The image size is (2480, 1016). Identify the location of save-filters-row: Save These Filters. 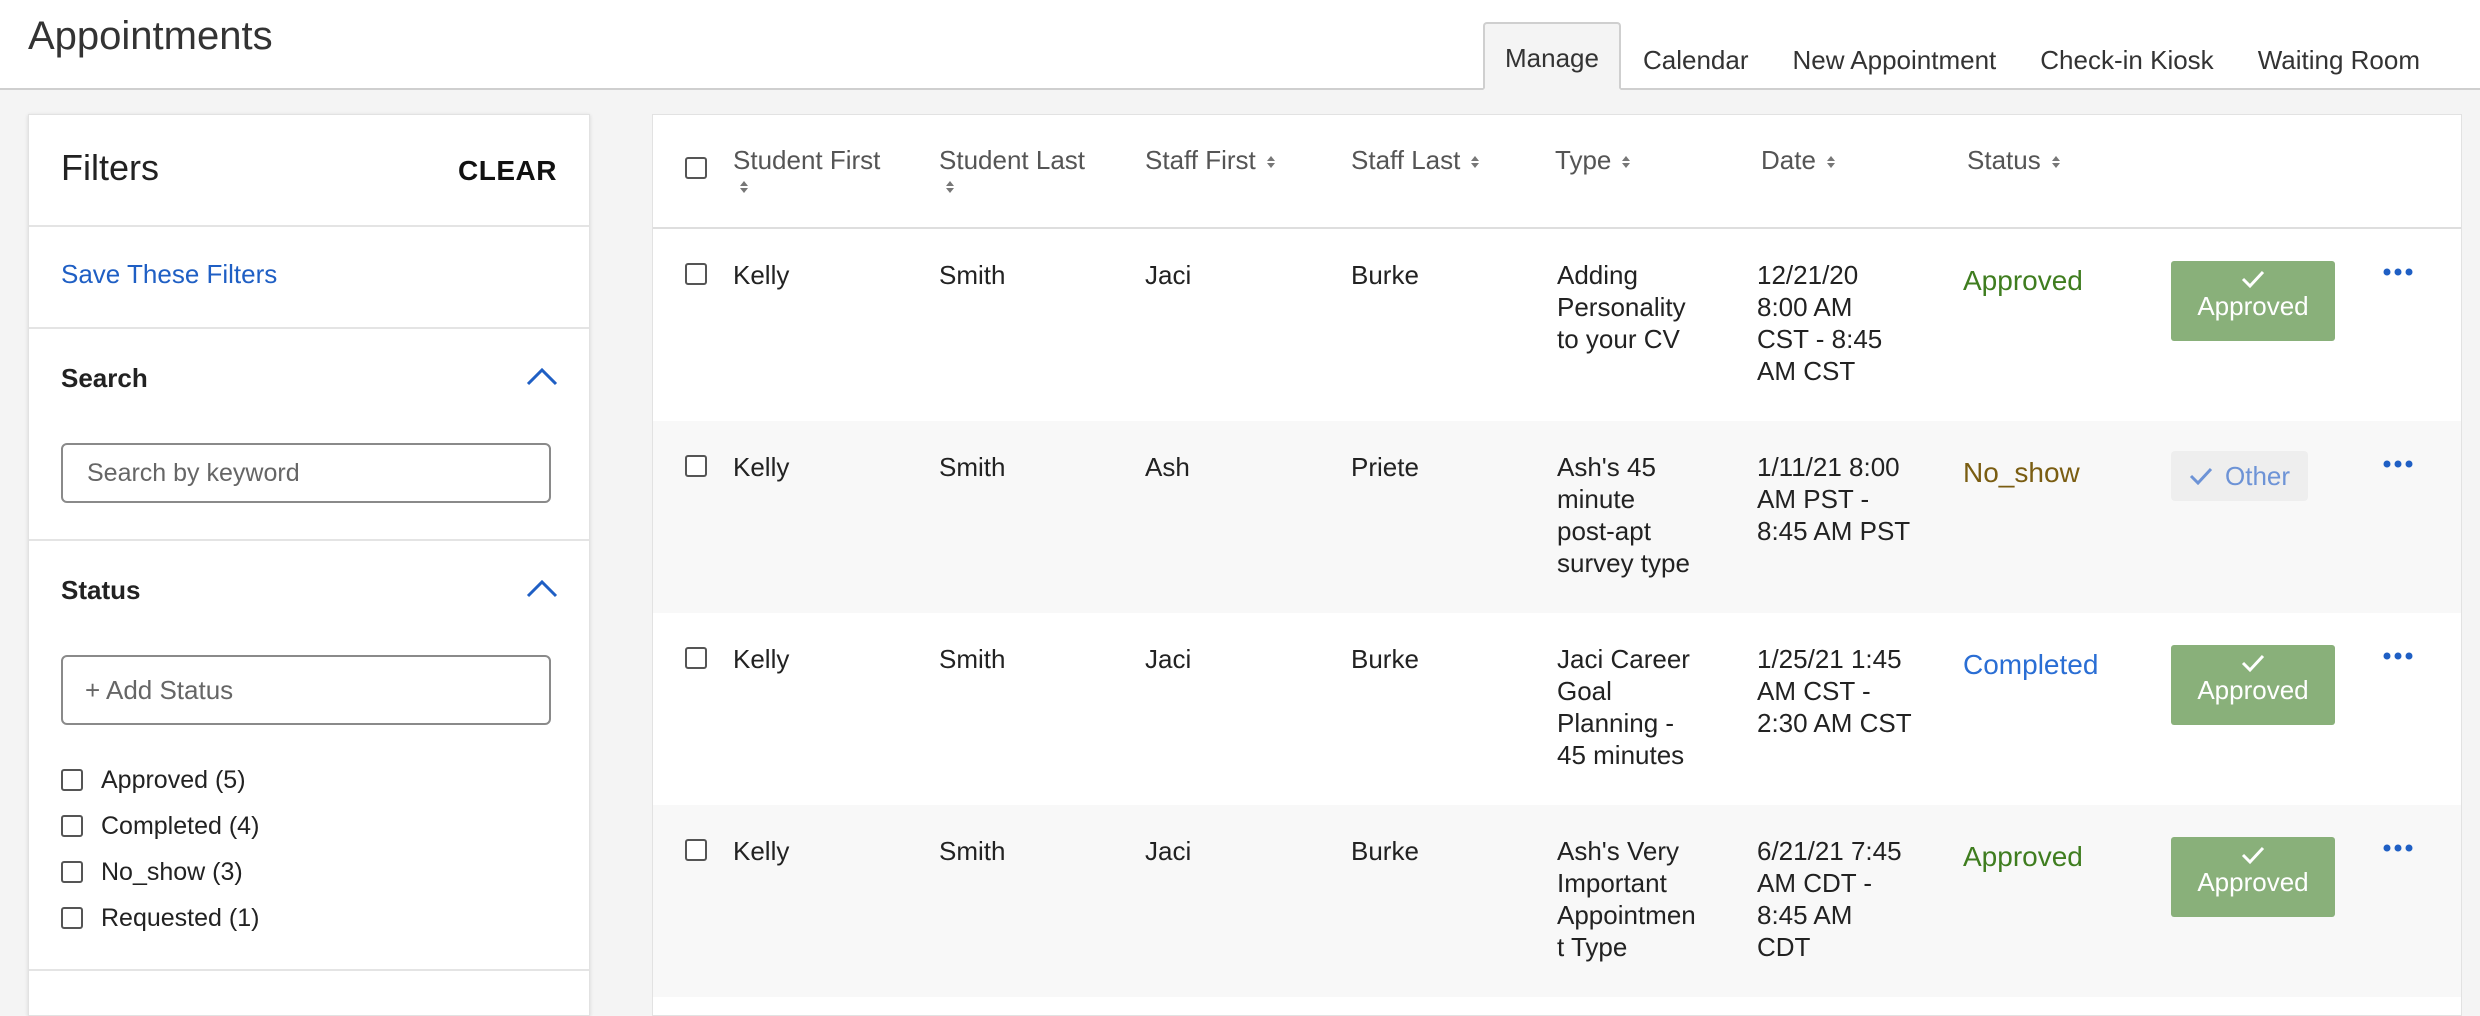
(309, 278).